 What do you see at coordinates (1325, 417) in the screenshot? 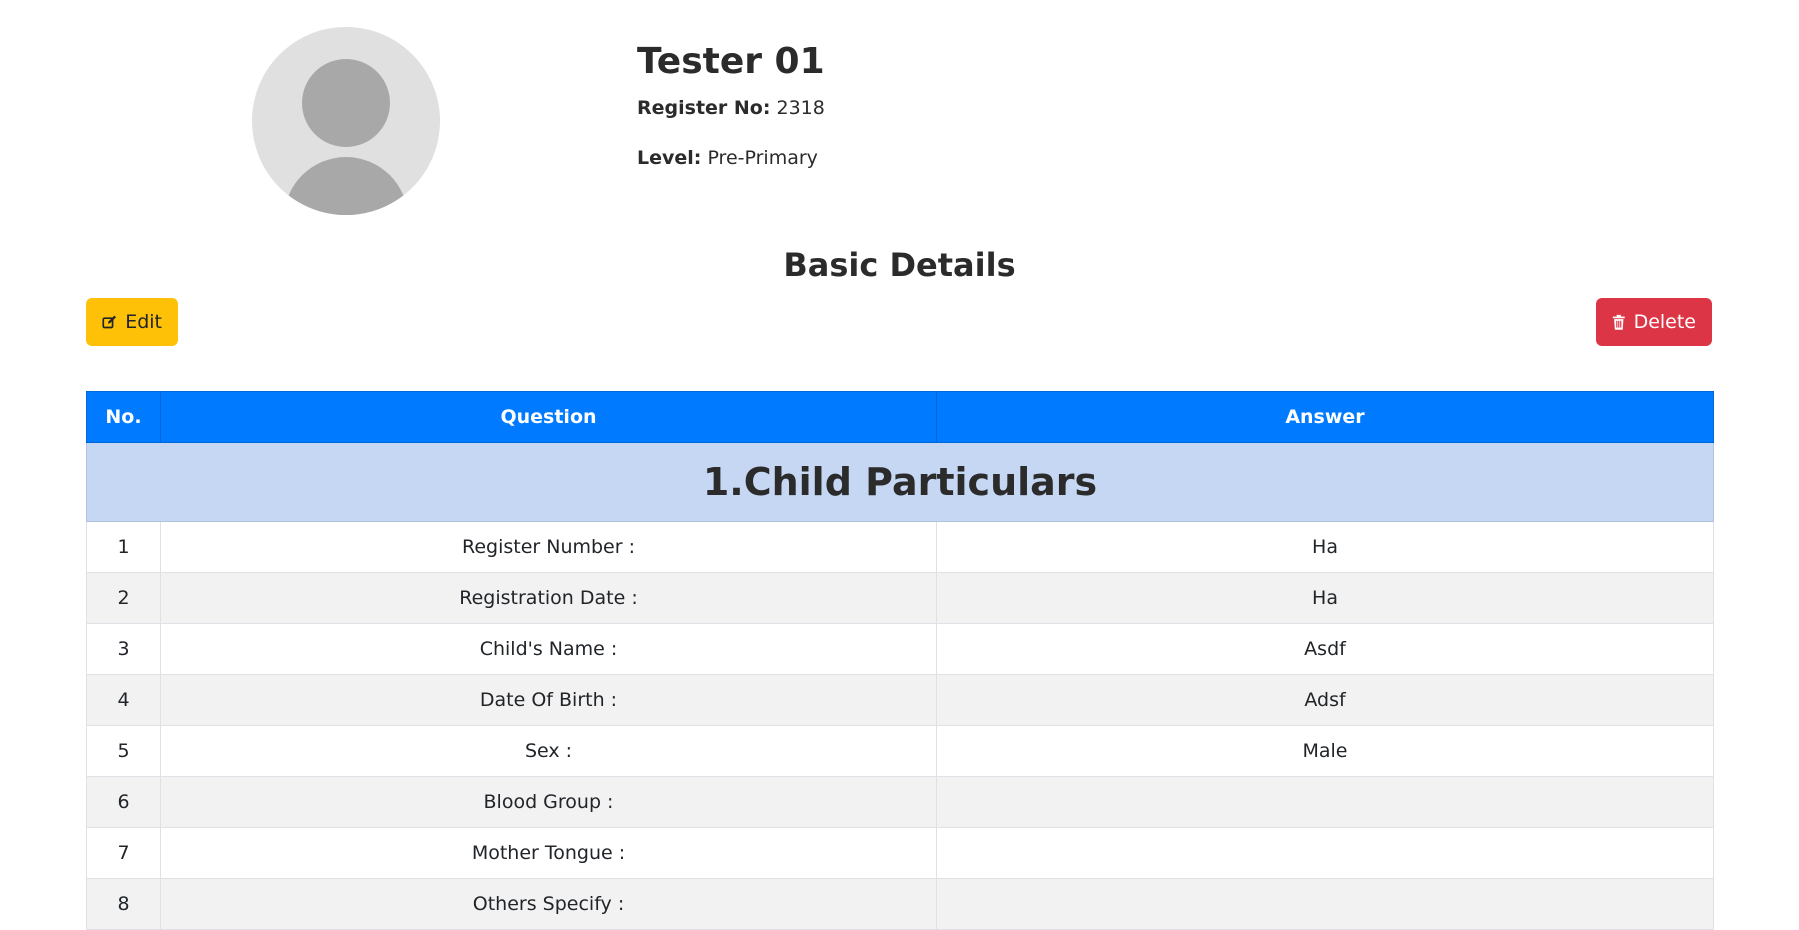
I see `column-header-answer: Answer` at bounding box center [1325, 417].